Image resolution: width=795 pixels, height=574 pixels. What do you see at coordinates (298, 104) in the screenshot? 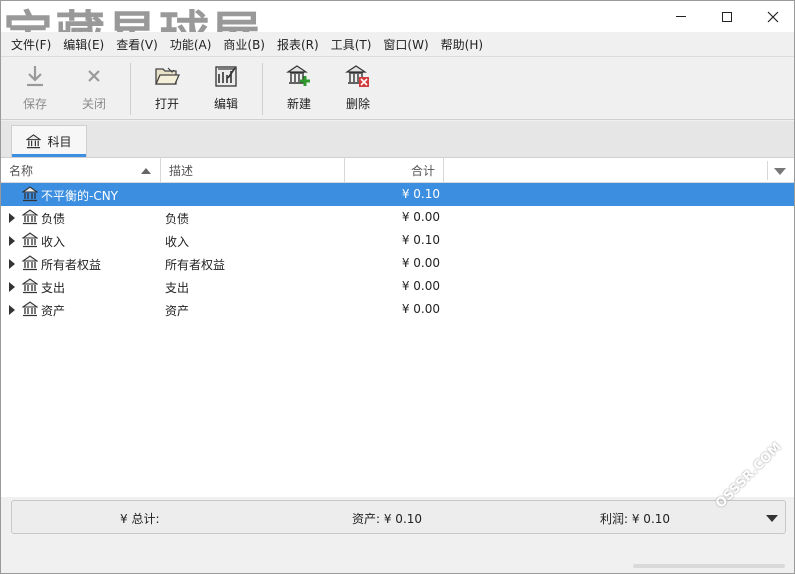
I see `new-label: 新建` at bounding box center [298, 104].